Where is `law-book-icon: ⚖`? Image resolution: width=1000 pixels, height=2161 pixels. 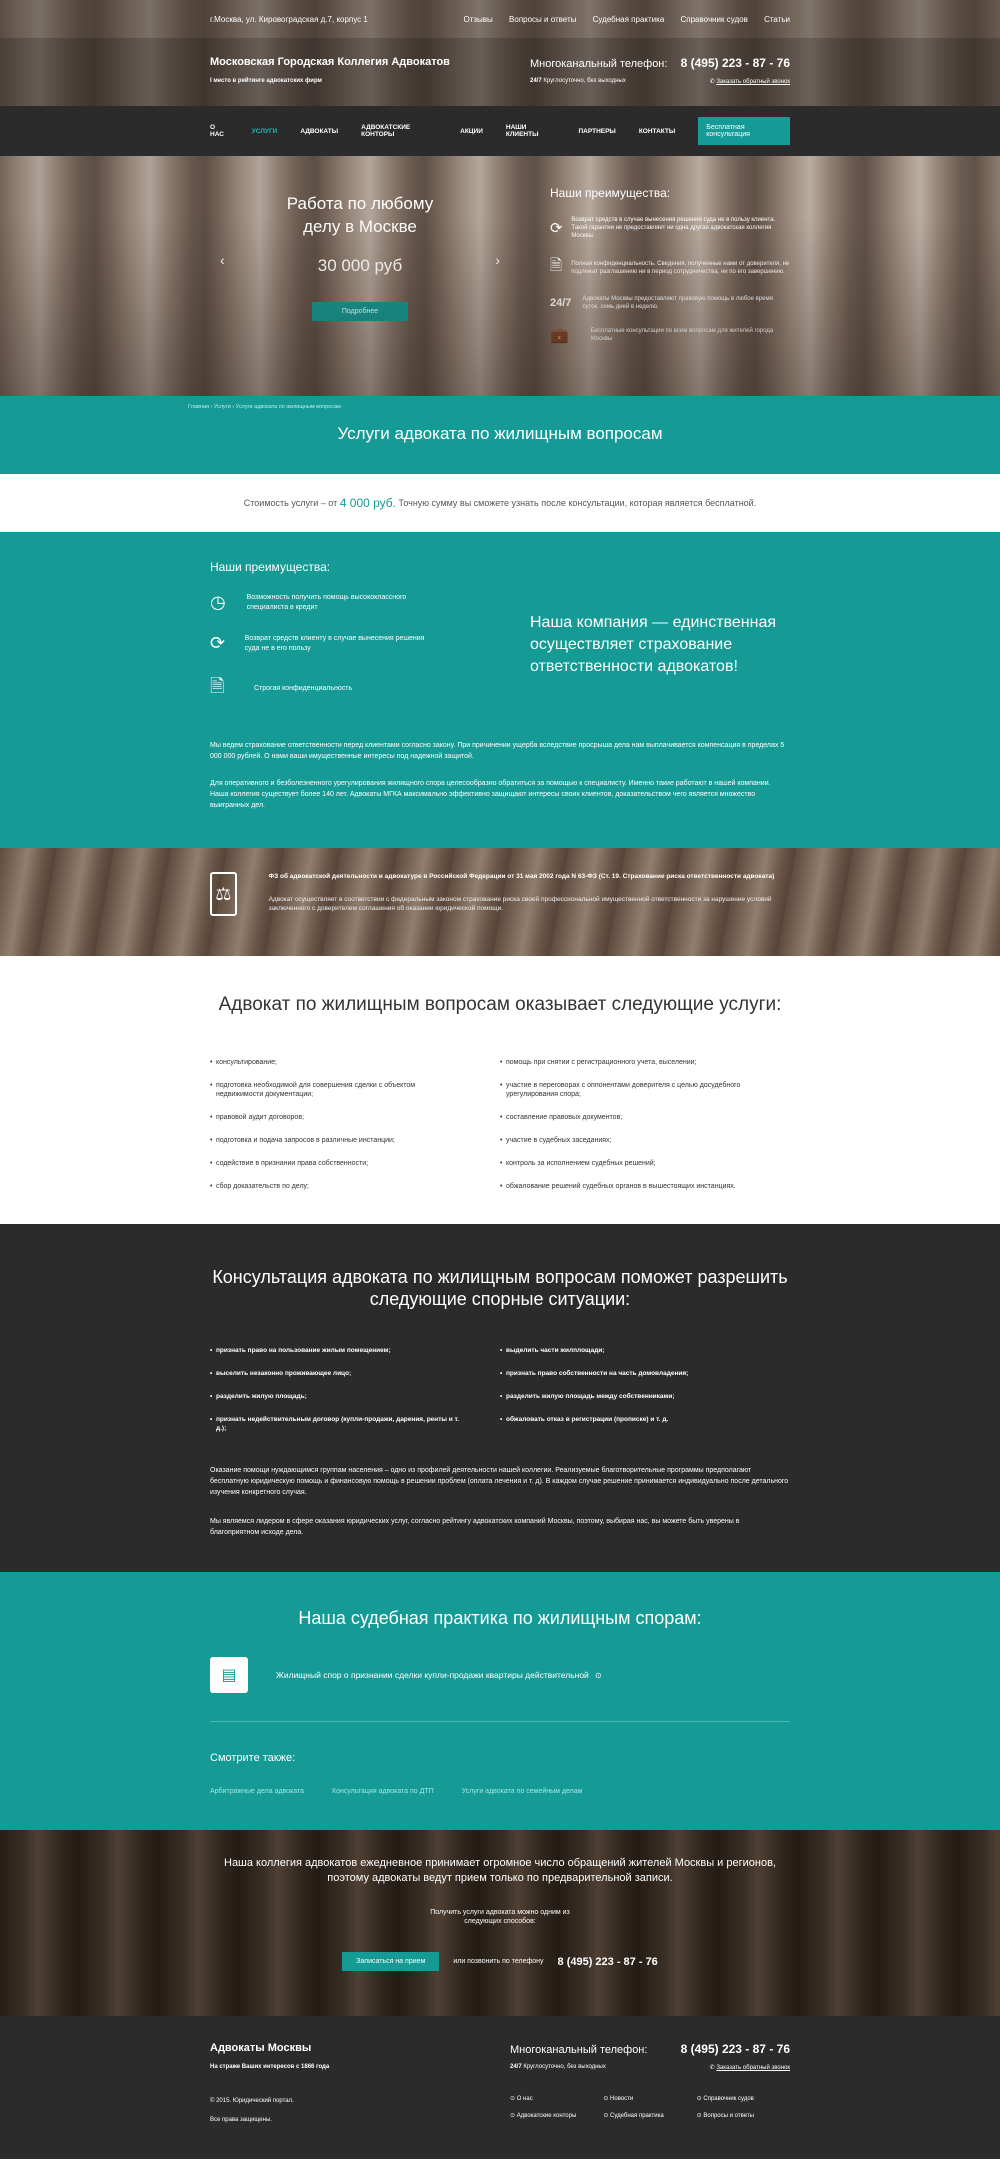
law-book-icon: ⚖ is located at coordinates (223, 894).